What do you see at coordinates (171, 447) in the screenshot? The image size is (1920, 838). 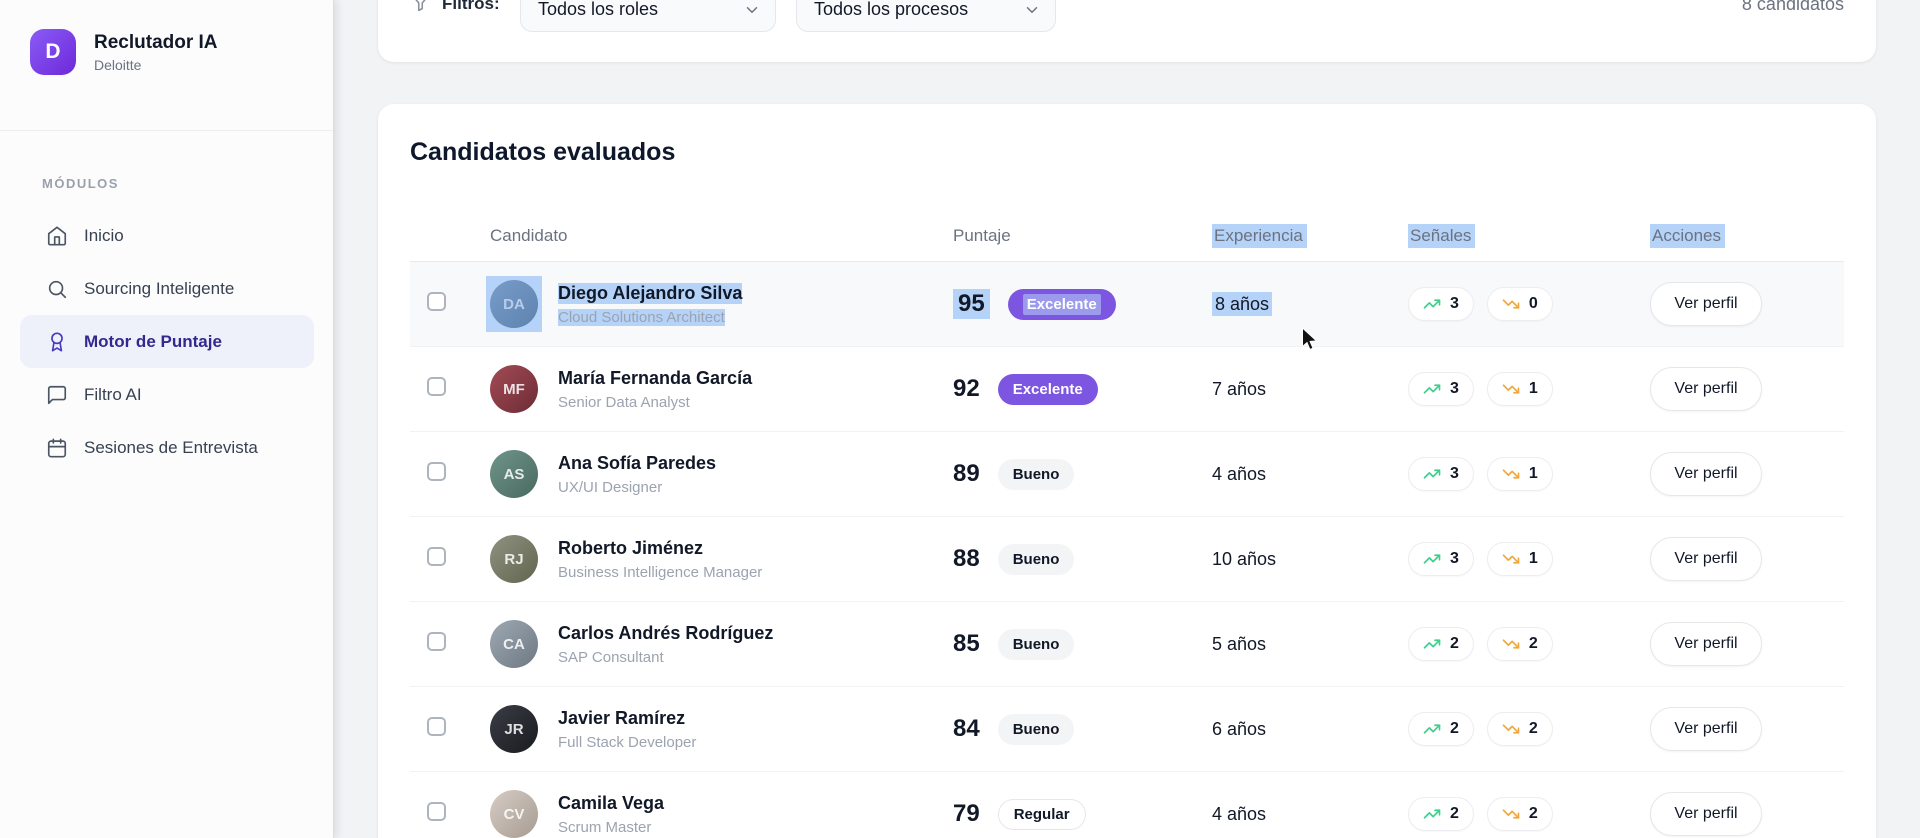 I see `sidebar-item-label: Sesiones de Entrevista` at bounding box center [171, 447].